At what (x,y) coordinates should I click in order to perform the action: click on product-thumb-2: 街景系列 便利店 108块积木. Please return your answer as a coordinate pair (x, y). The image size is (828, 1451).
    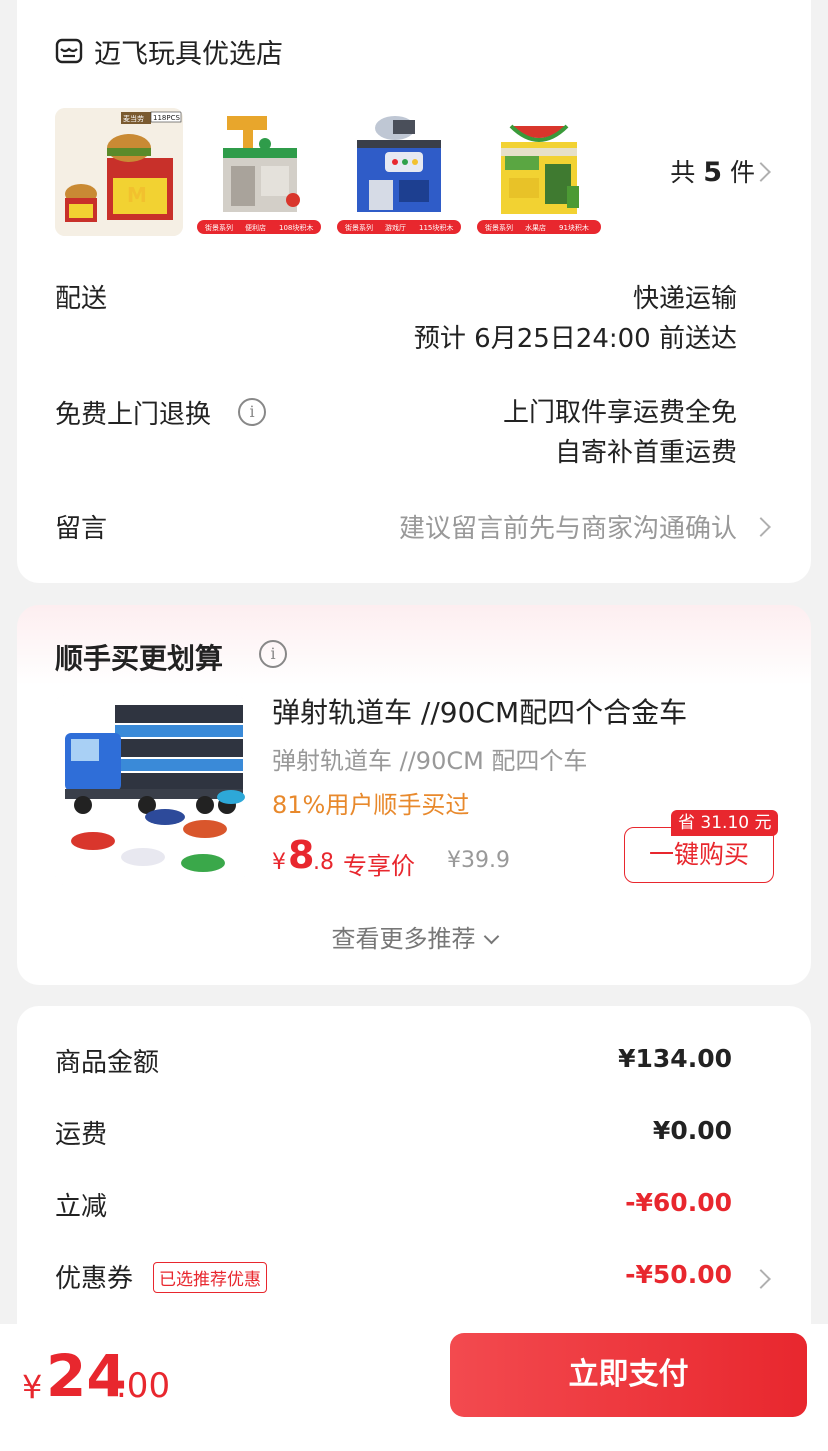
    Looking at the image, I should click on (259, 172).